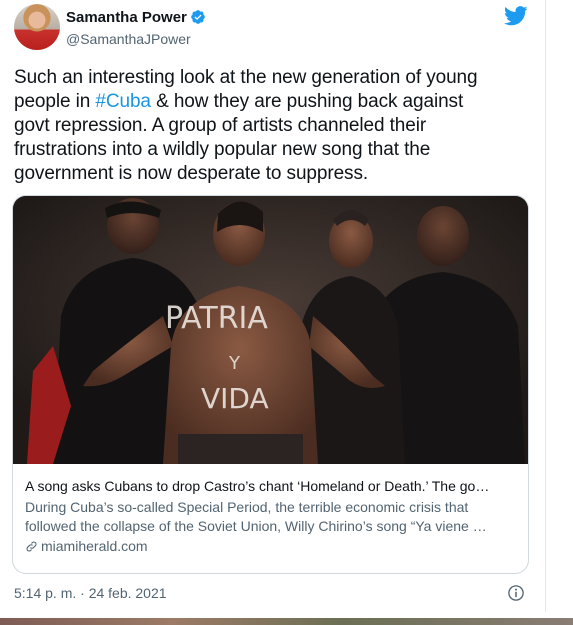  Describe the element at coordinates (234, 363) in the screenshot. I see `image-text-line2: Y` at that location.